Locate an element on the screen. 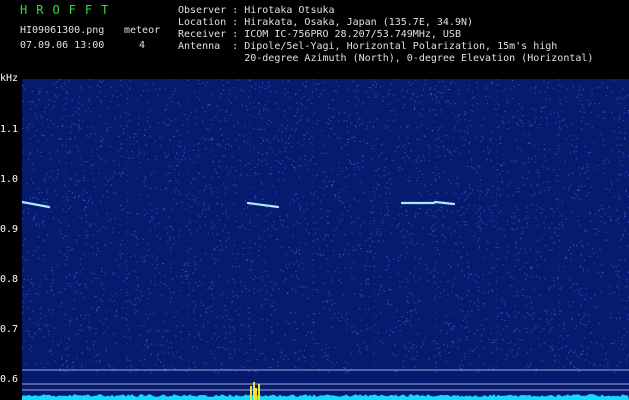 The height and width of the screenshot is (400, 629). meteor-label: meteor is located at coordinates (142, 30).